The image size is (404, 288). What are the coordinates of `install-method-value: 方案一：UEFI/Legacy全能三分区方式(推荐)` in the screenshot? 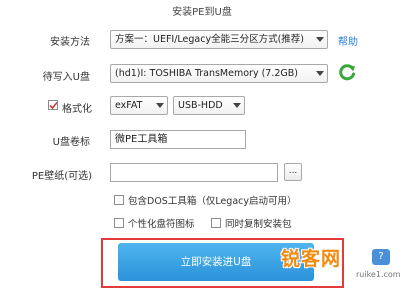 It's located at (210, 39).